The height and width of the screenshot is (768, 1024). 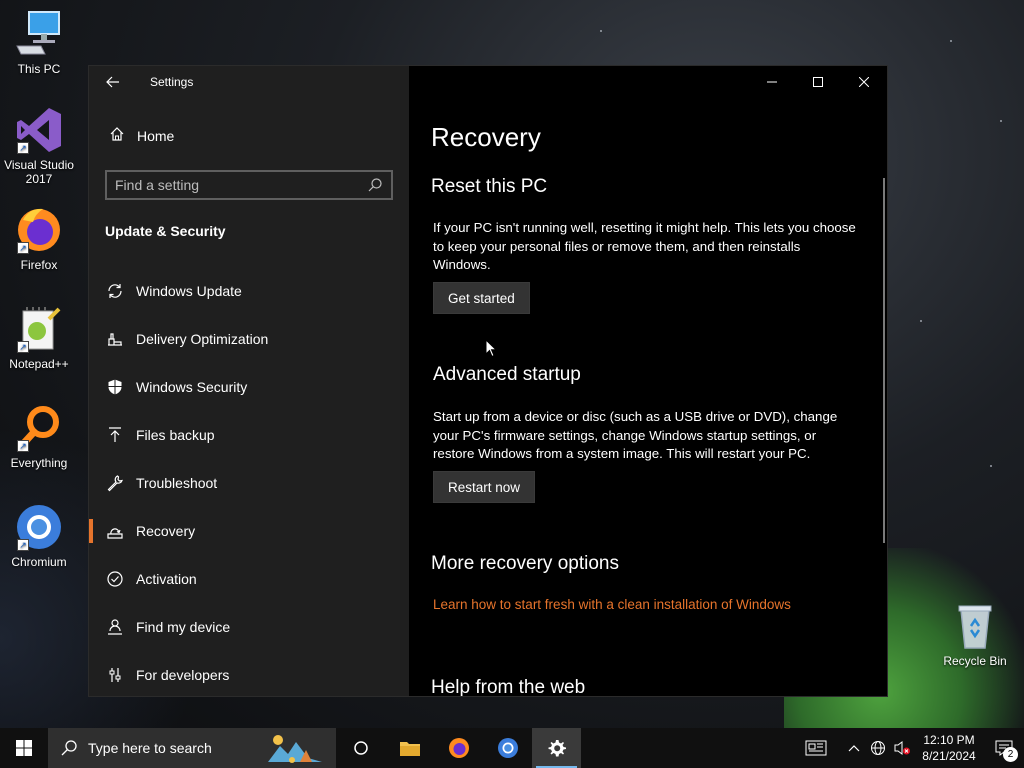 I want to click on find-setting-input, so click(x=241, y=185).